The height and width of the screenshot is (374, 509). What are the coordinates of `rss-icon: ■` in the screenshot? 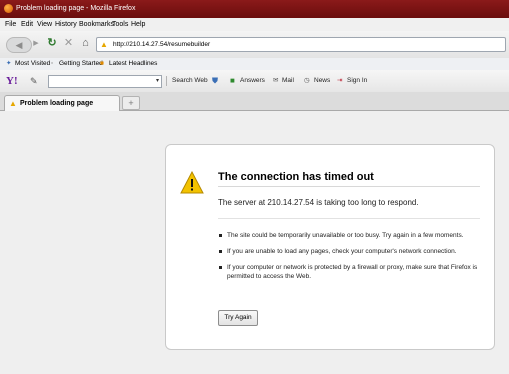 It's located at (102, 63).